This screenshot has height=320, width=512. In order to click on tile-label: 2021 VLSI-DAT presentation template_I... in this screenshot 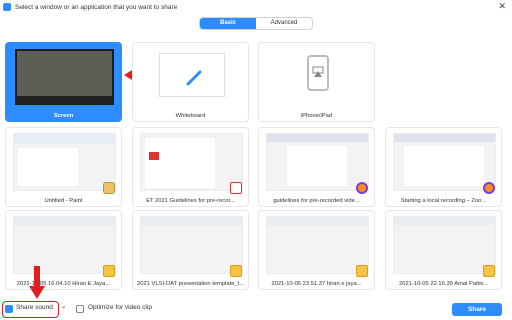, I will do `click(190, 284)`.